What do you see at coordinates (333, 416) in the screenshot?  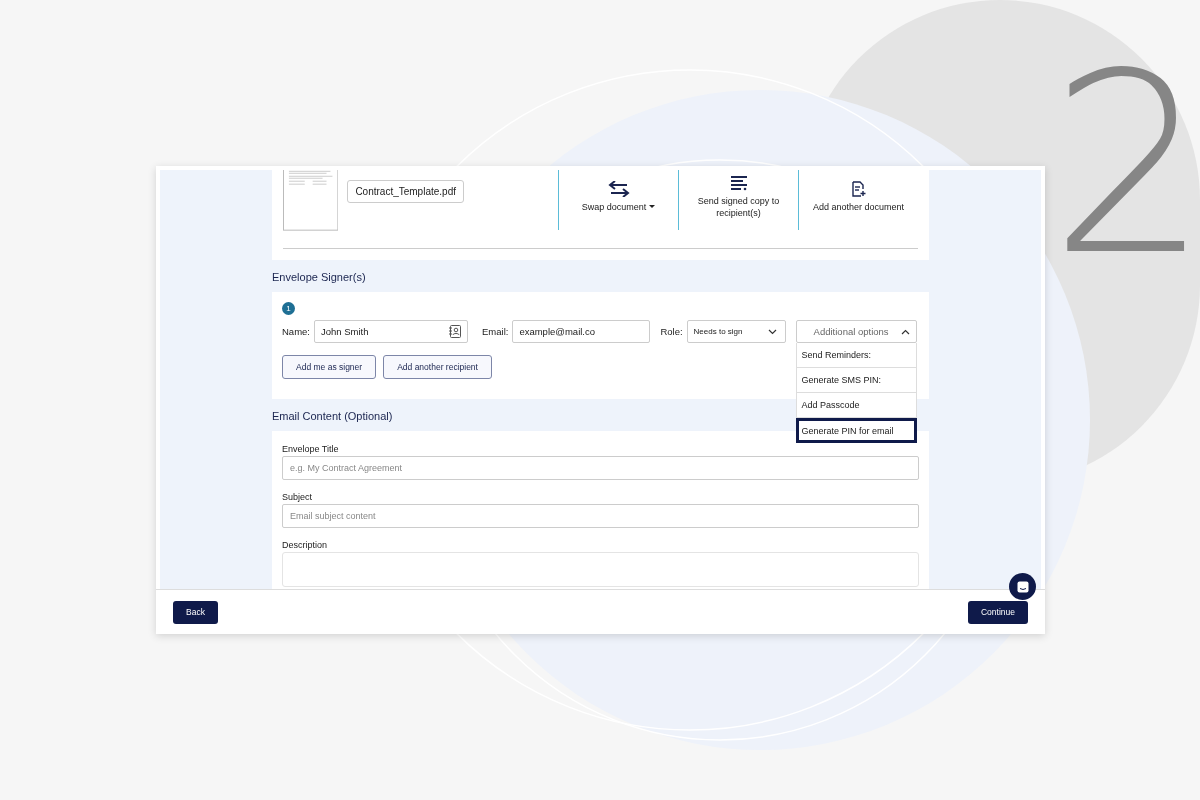 I see `section-heading: Email Content (Optional)` at bounding box center [333, 416].